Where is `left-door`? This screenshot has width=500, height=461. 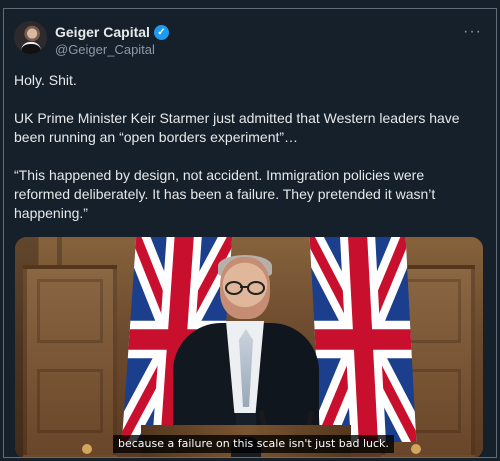
left-door is located at coordinates (70, 361).